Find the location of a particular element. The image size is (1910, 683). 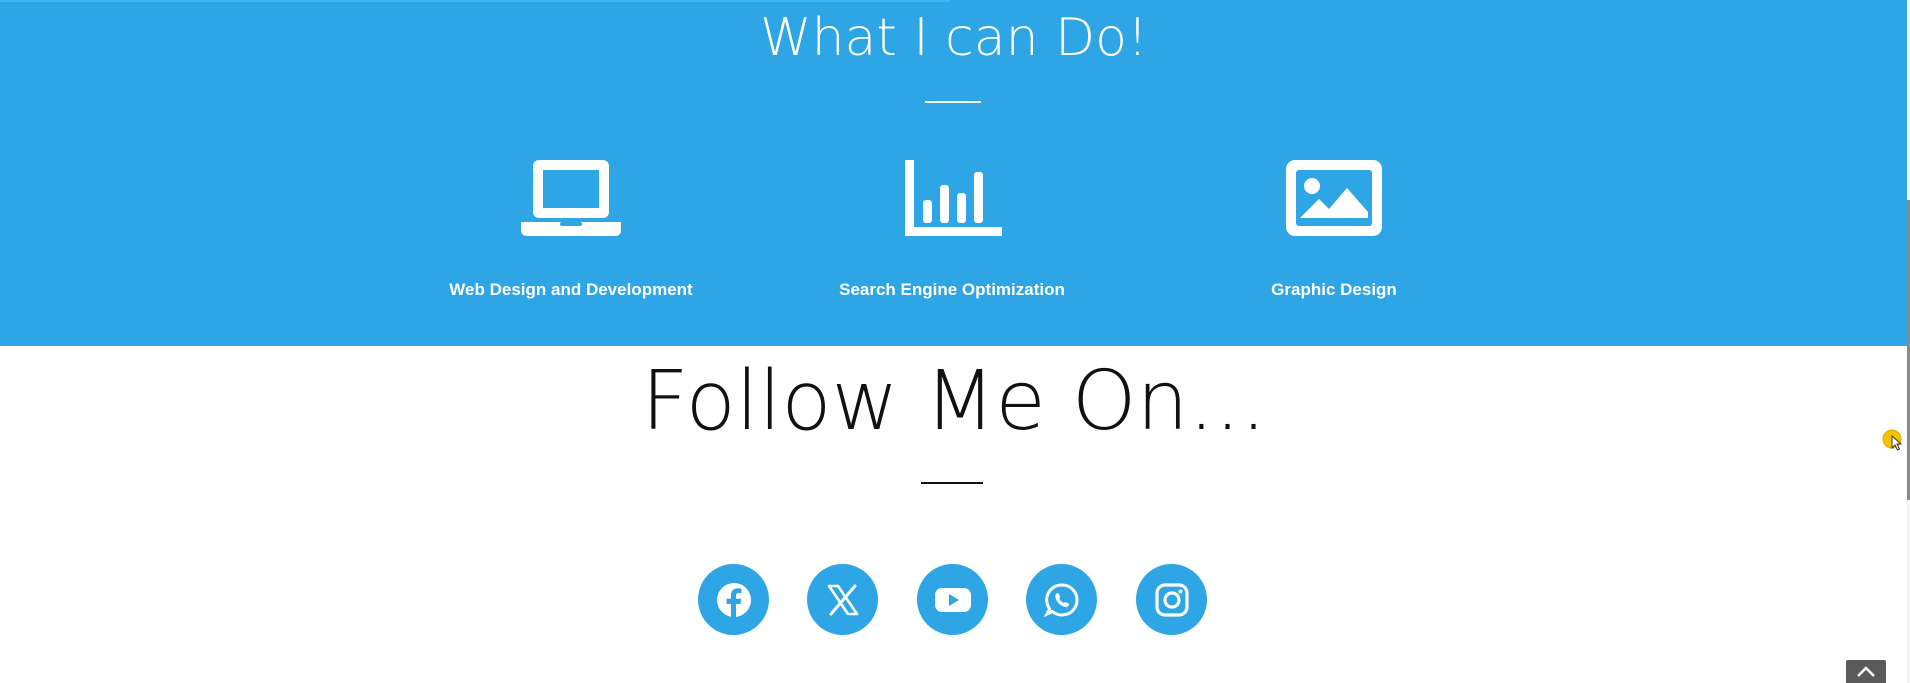

mouse-cursor-indicator is located at coordinates (1893, 440).